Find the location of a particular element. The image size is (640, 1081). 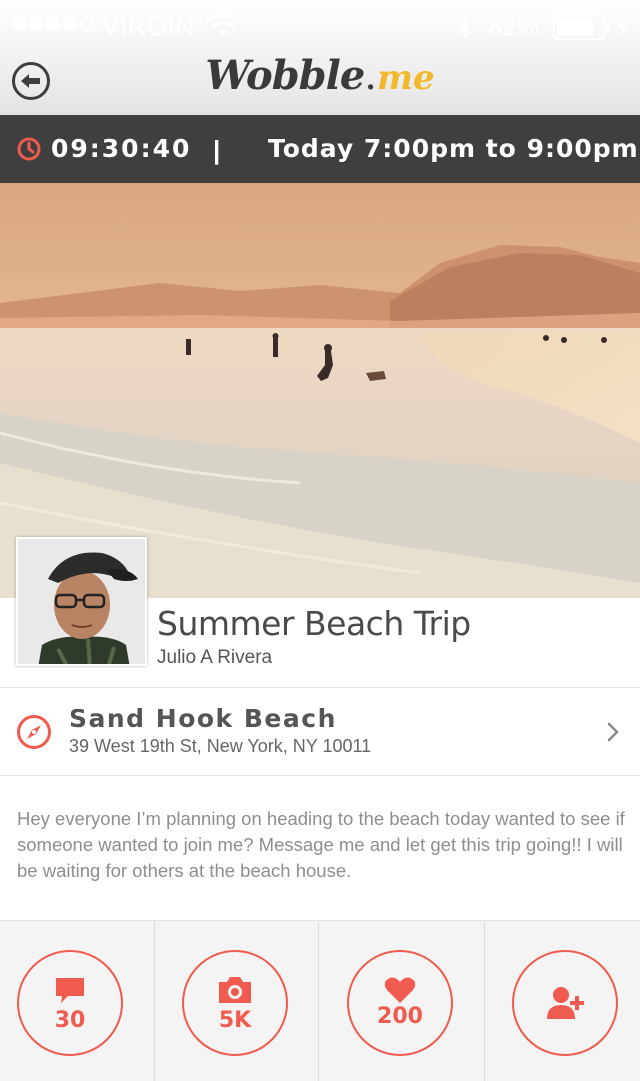

carrier-name: VIRGIN is located at coordinates (148, 26).